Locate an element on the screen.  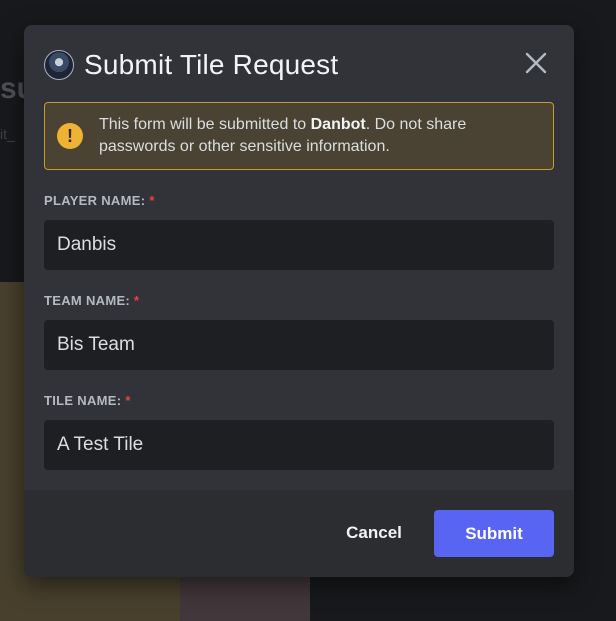
cancel-button: Cancel is located at coordinates (374, 533).